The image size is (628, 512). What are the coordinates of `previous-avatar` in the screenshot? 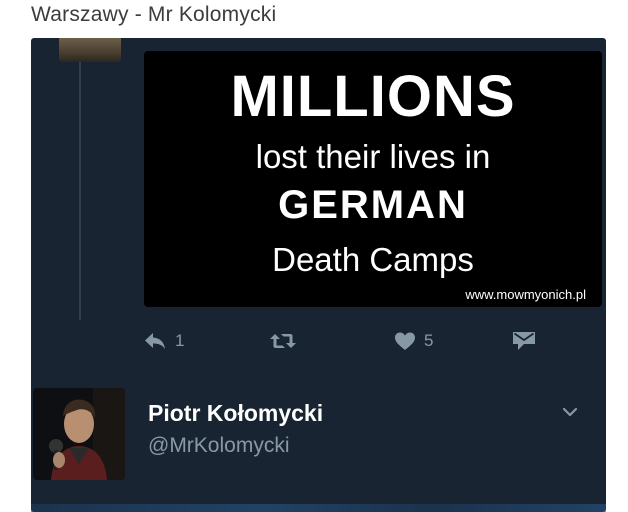 It's located at (90, 50).